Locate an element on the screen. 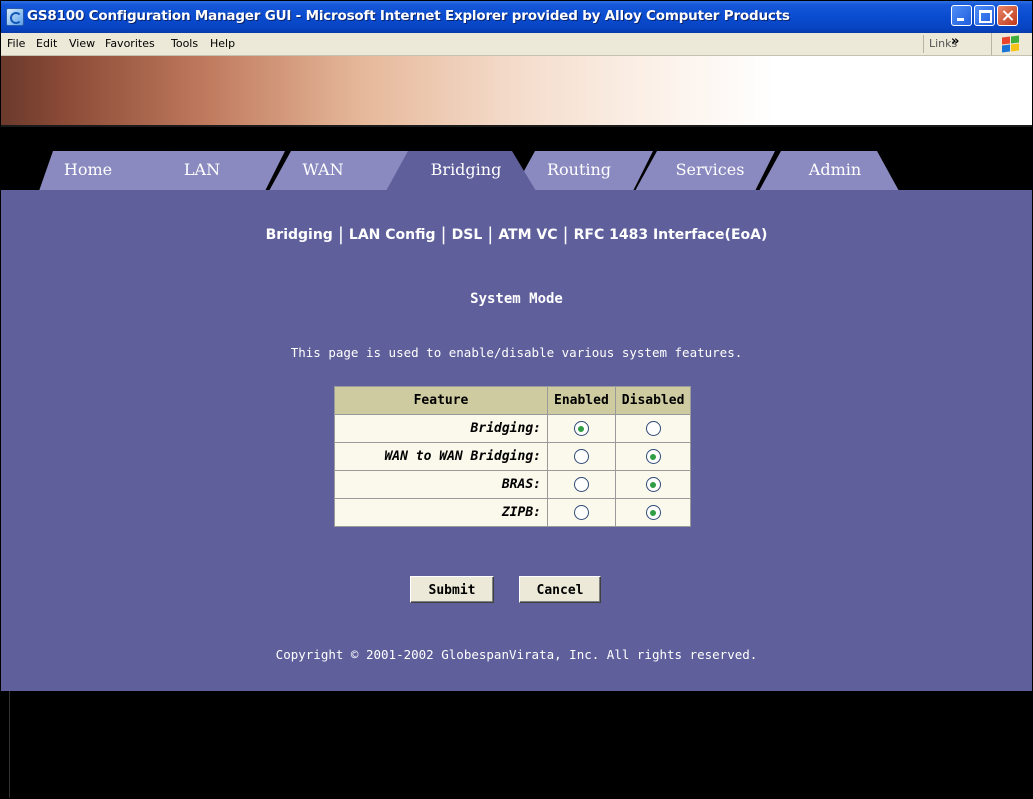 This screenshot has height=799, width=1033. subnav-rfc1483: RFC 1483 Interface(EoA) is located at coordinates (671, 235).